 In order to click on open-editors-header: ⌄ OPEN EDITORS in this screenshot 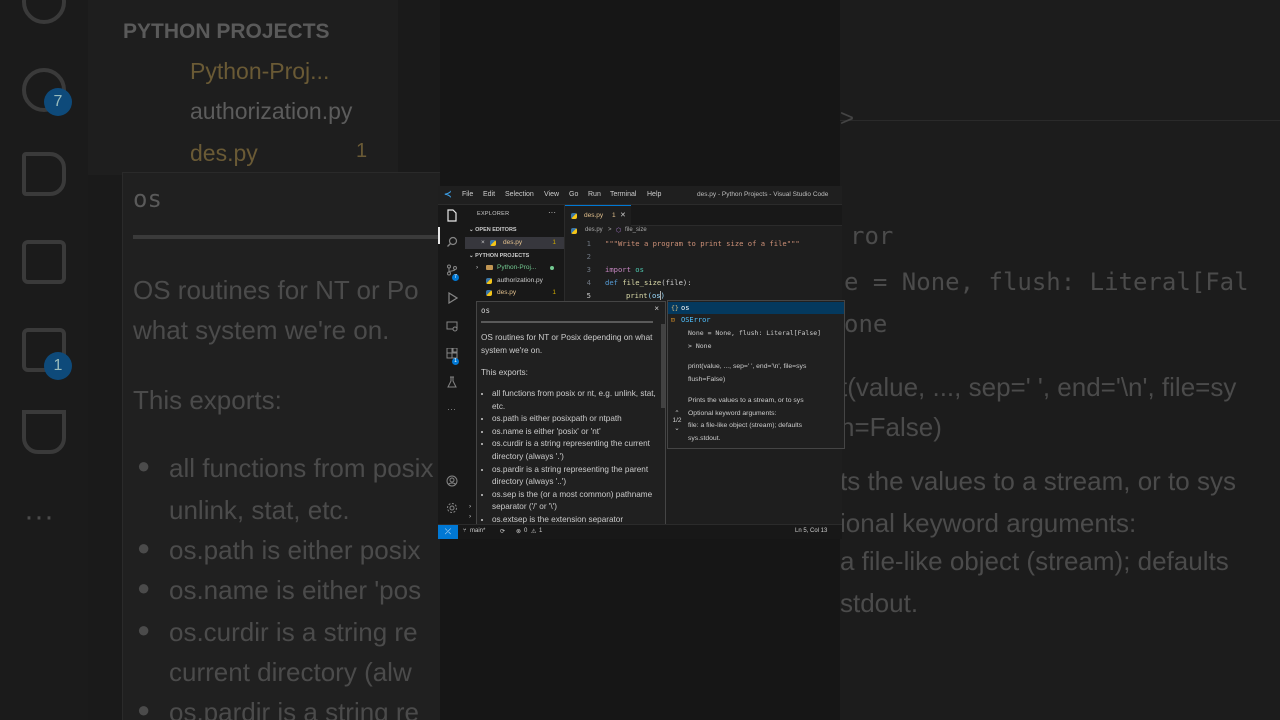, I will do `click(493, 230)`.